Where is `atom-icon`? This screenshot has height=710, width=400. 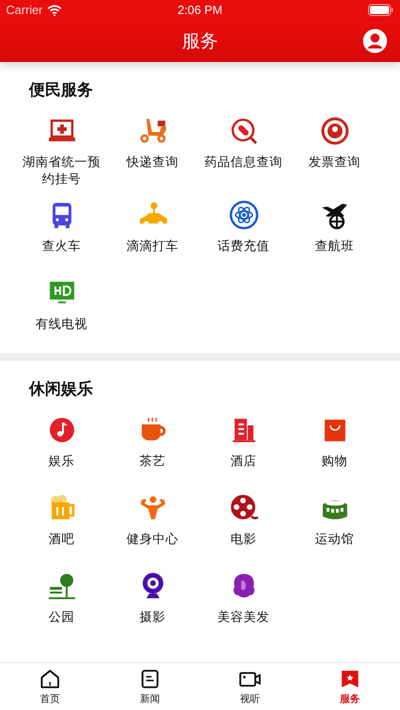
atom-icon is located at coordinates (243, 215).